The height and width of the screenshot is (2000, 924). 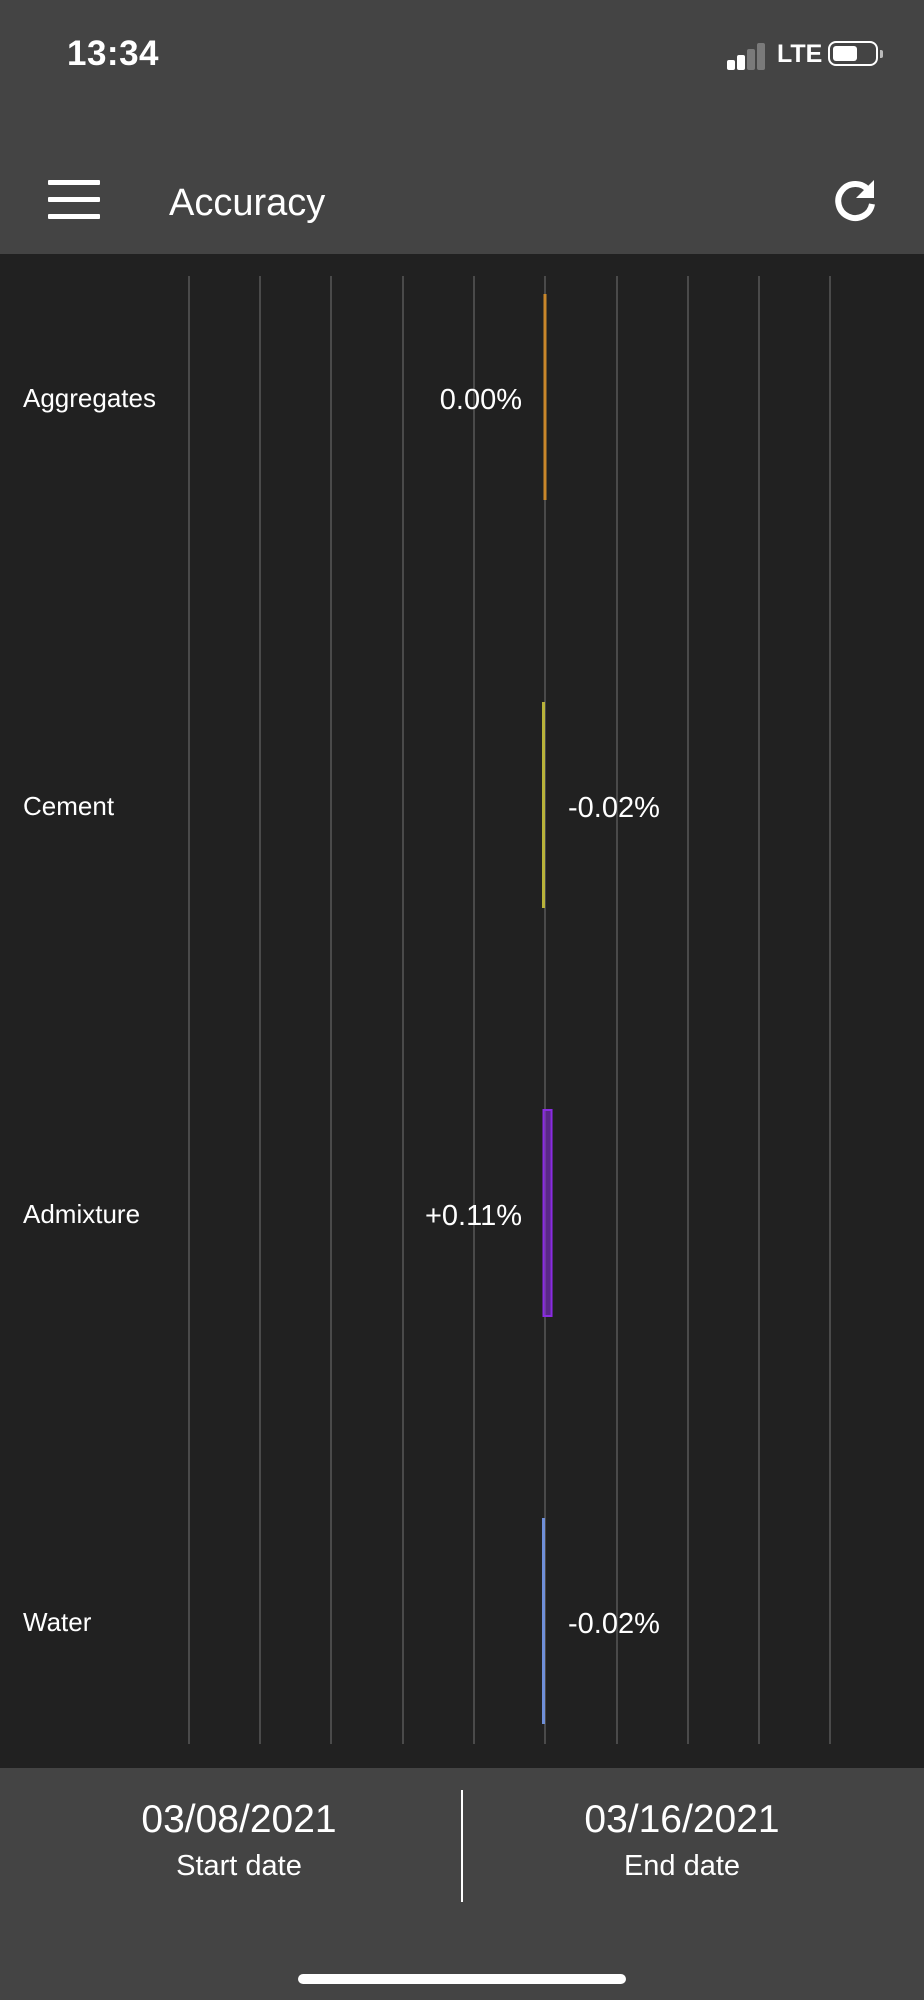 I want to click on value-label-aggregates: 0.00%, so click(x=481, y=400).